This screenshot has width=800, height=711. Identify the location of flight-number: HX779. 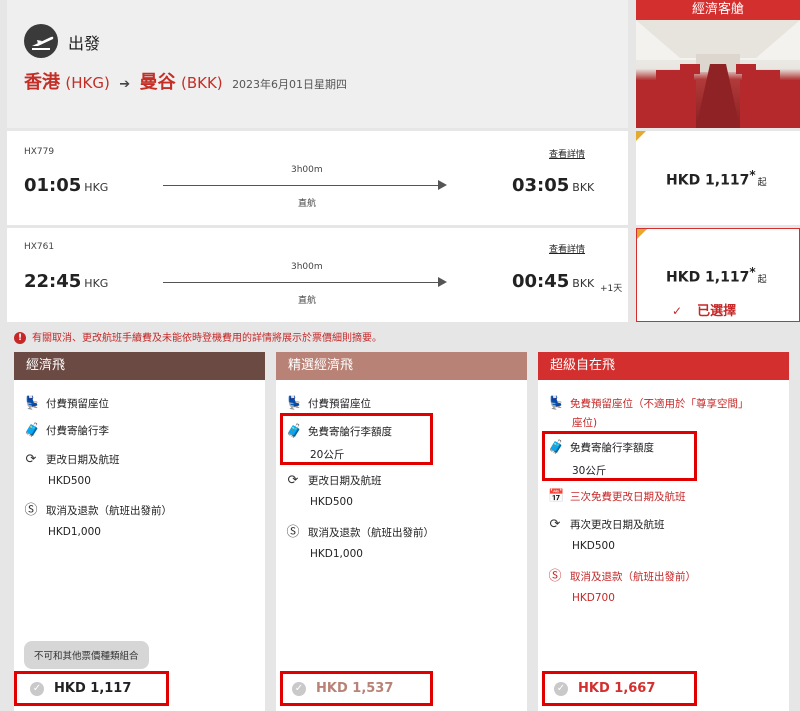
(39, 152).